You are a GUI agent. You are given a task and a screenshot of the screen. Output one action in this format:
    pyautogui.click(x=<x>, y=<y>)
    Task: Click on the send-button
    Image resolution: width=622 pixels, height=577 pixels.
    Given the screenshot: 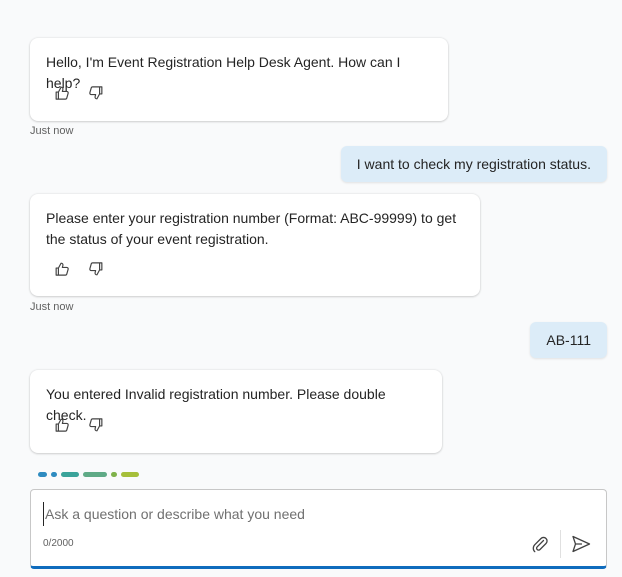 What is the action you would take?
    pyautogui.click(x=581, y=544)
    